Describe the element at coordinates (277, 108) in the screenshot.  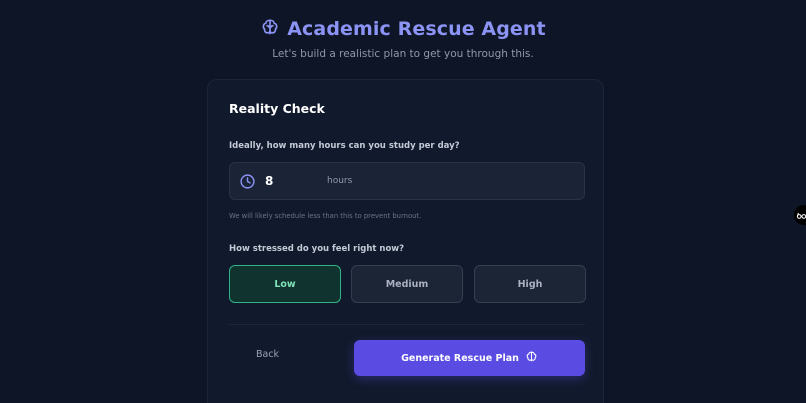
I see `card-title: Reality Check` at that location.